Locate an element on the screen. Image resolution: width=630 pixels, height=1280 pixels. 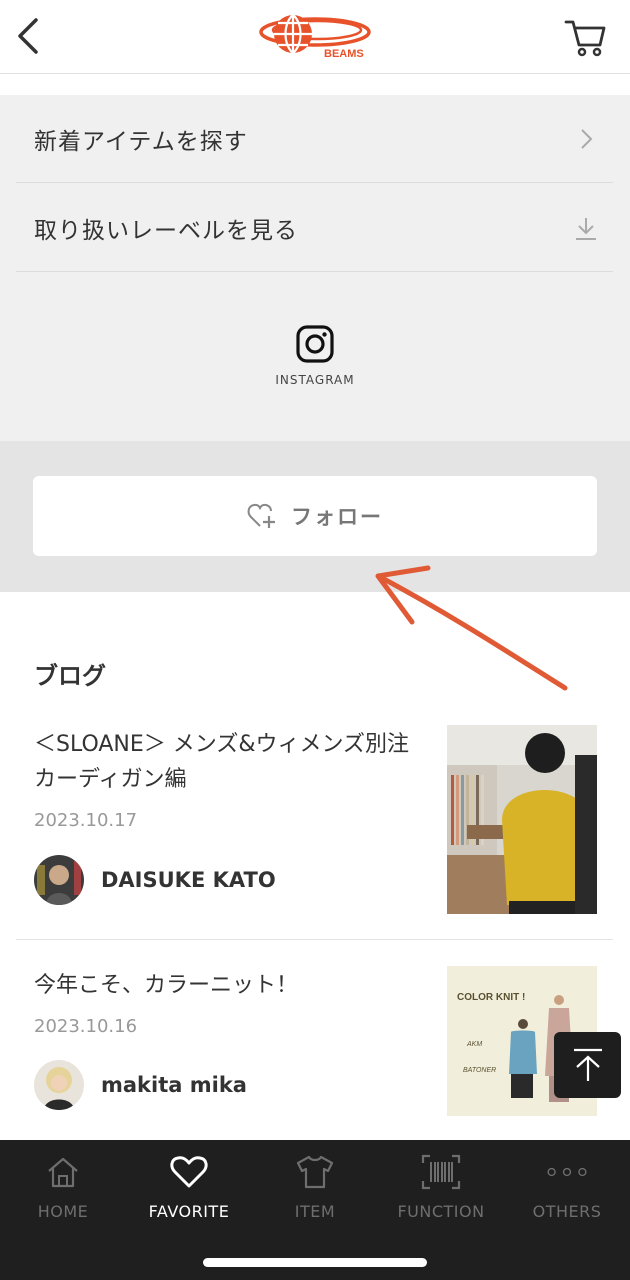
blog-post-thumbnail is located at coordinates (522, 819).